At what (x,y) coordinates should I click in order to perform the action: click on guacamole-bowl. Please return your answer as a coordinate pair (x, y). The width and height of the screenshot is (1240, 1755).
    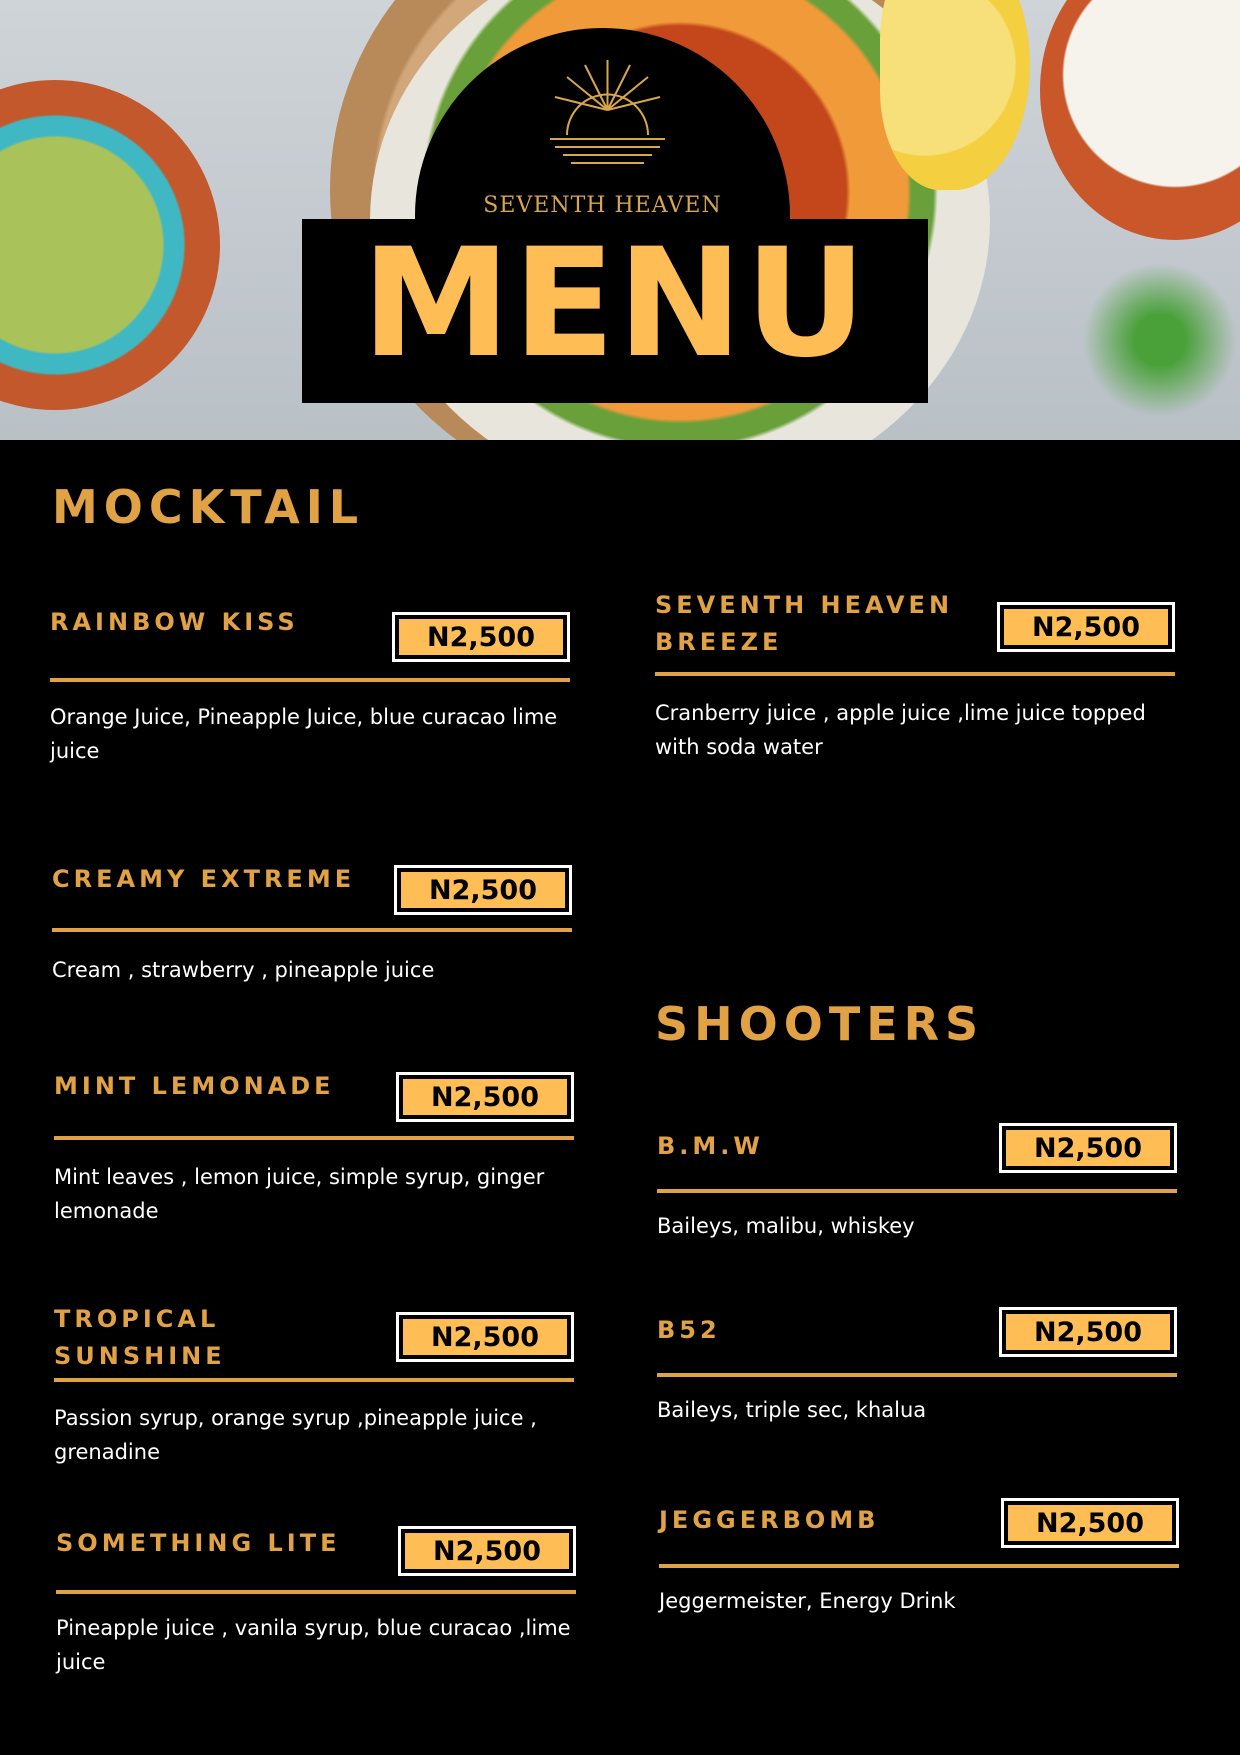
    Looking at the image, I should click on (110, 245).